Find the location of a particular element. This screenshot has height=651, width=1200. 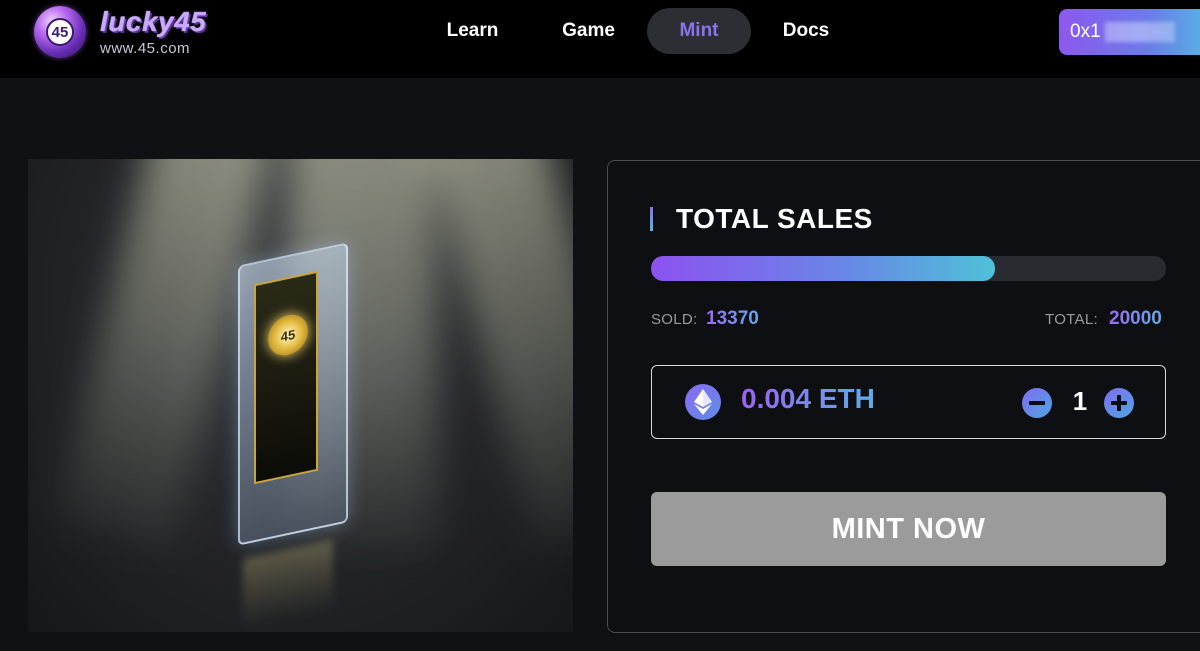

nft-card: 45 is located at coordinates (293, 394).